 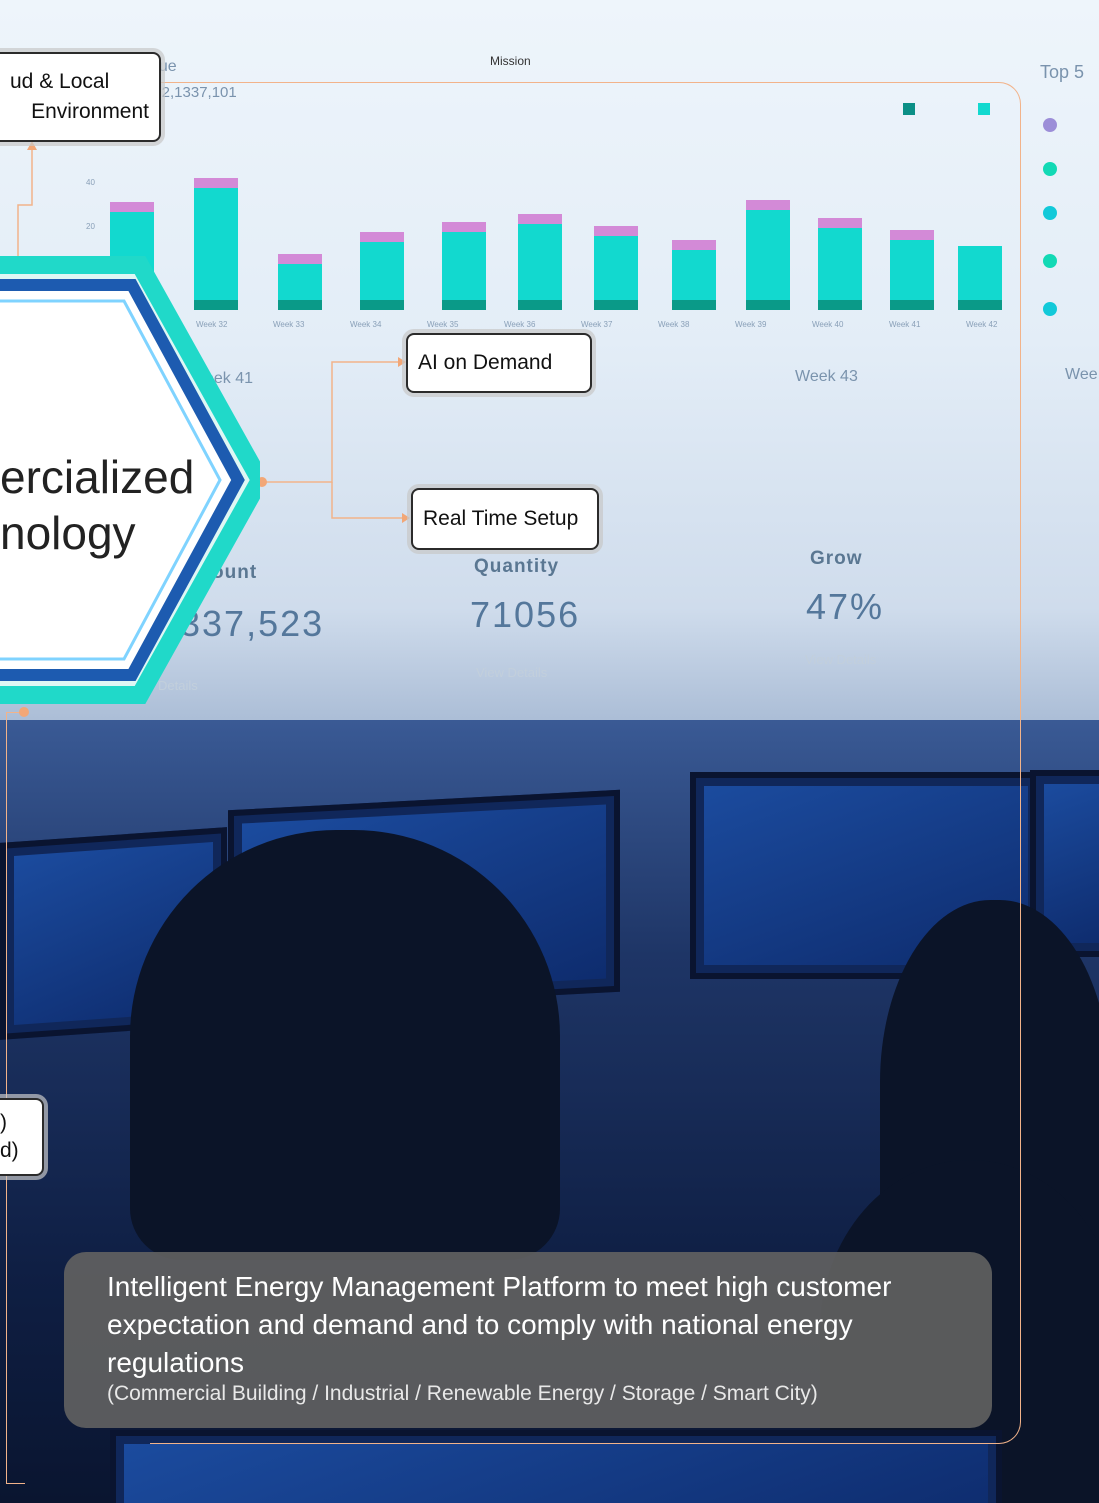 I want to click on bar-segment-top, so click(x=132, y=207).